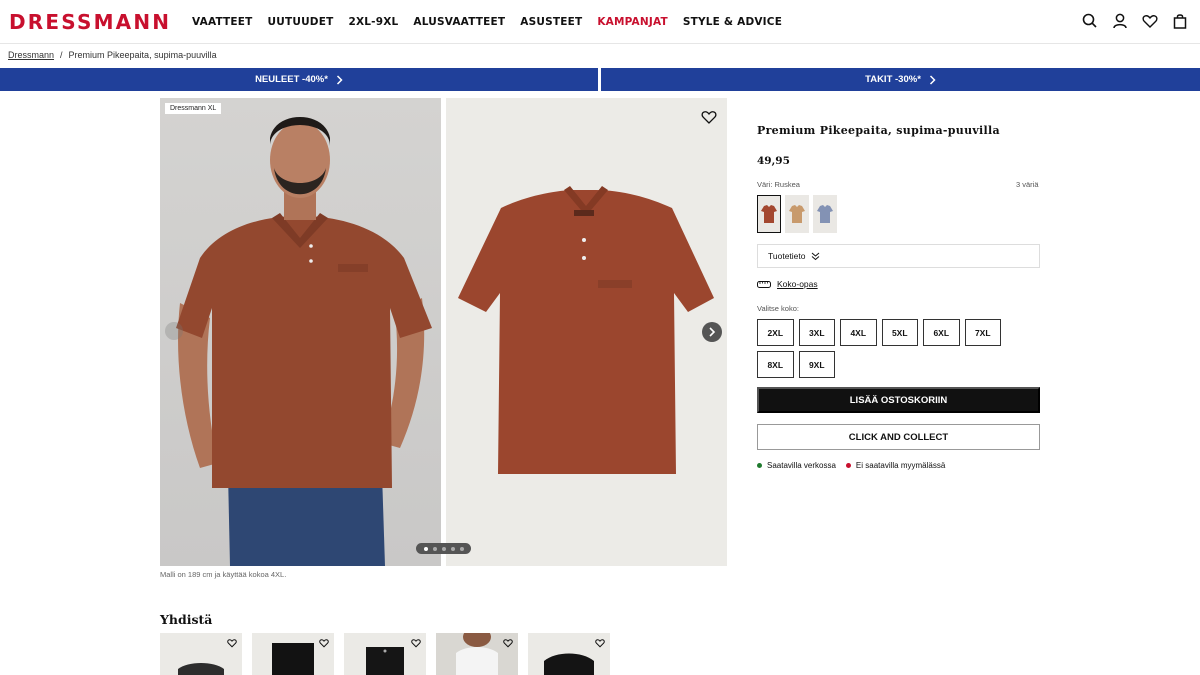 This screenshot has height=675, width=1200. I want to click on size-option-2xl: 2XL, so click(775, 332).